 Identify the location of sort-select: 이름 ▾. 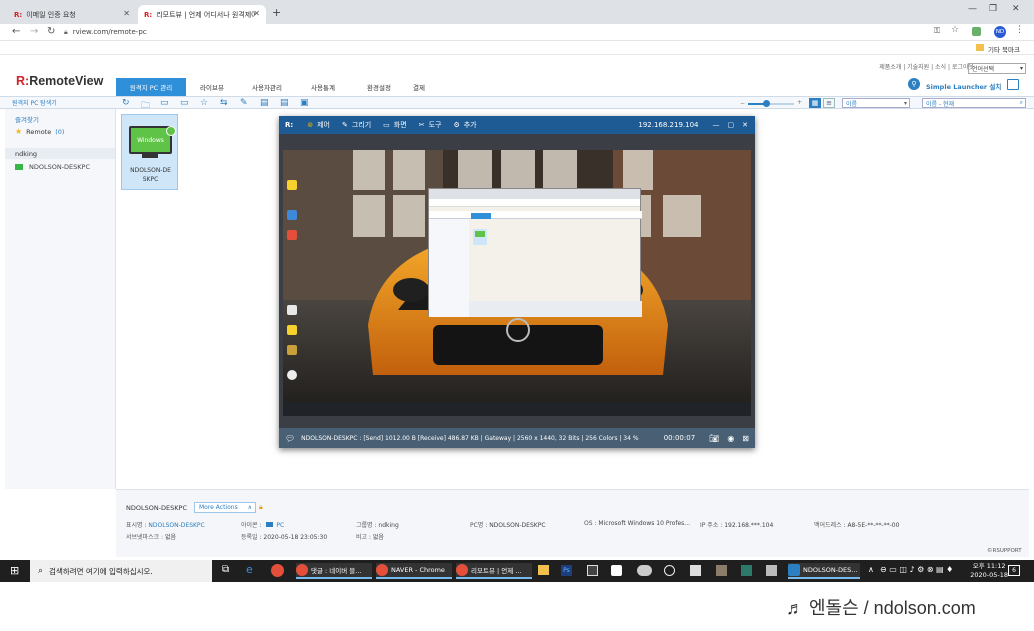
(876, 103).